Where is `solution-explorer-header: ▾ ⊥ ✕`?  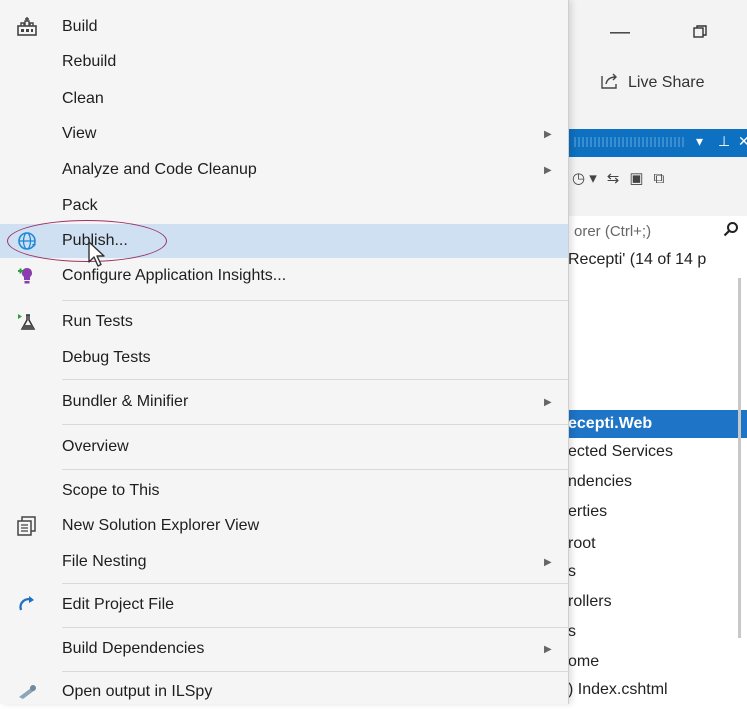 solution-explorer-header: ▾ ⊥ ✕ is located at coordinates (657, 143).